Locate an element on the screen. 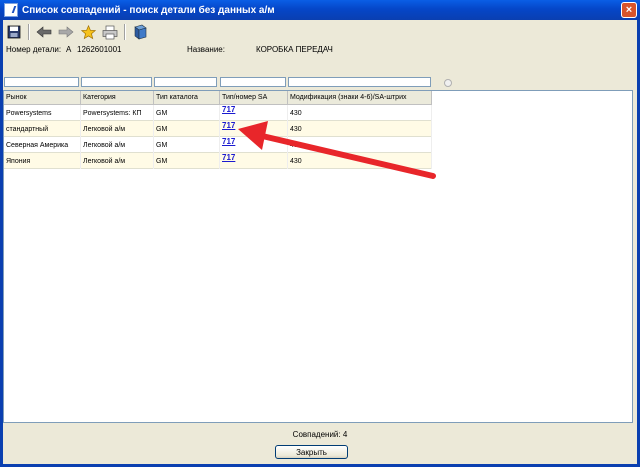  cell-market: Япония is located at coordinates (42, 161).